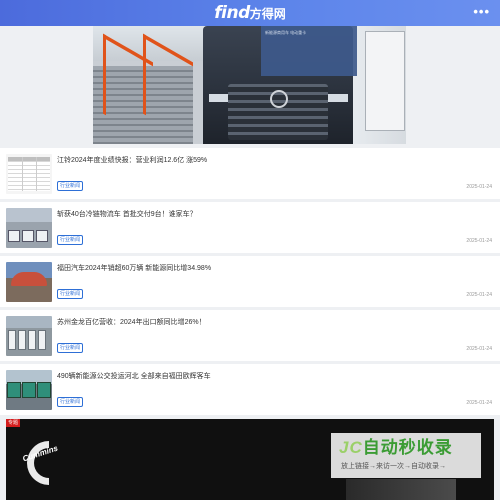 The height and width of the screenshot is (500, 500). I want to click on thumb-table-rows, so click(29, 174).